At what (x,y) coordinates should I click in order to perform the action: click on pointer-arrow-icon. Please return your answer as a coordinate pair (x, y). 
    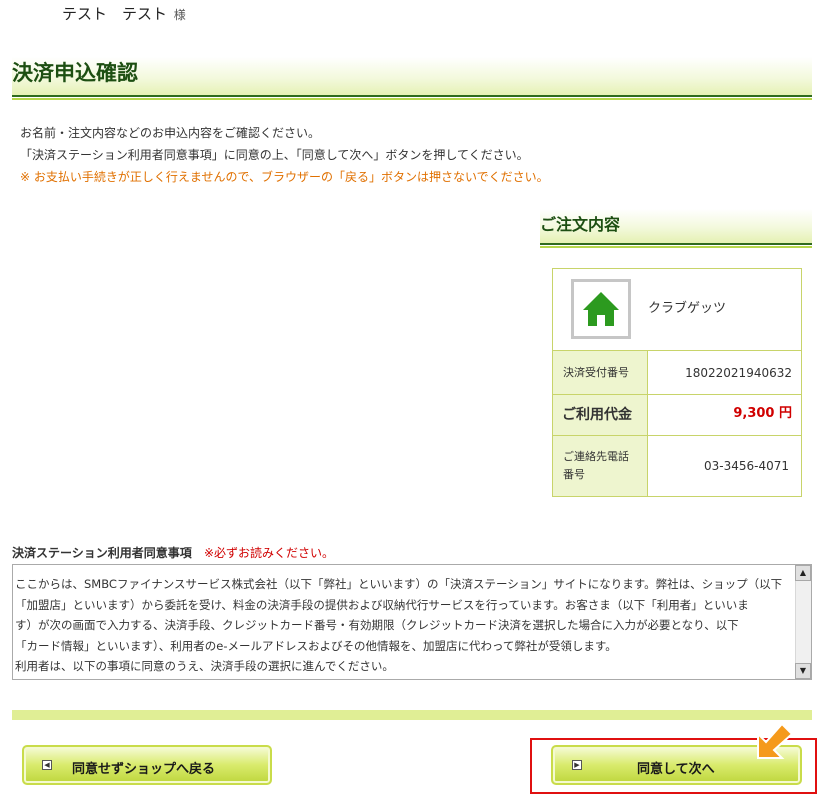
    Looking at the image, I should click on (775, 740).